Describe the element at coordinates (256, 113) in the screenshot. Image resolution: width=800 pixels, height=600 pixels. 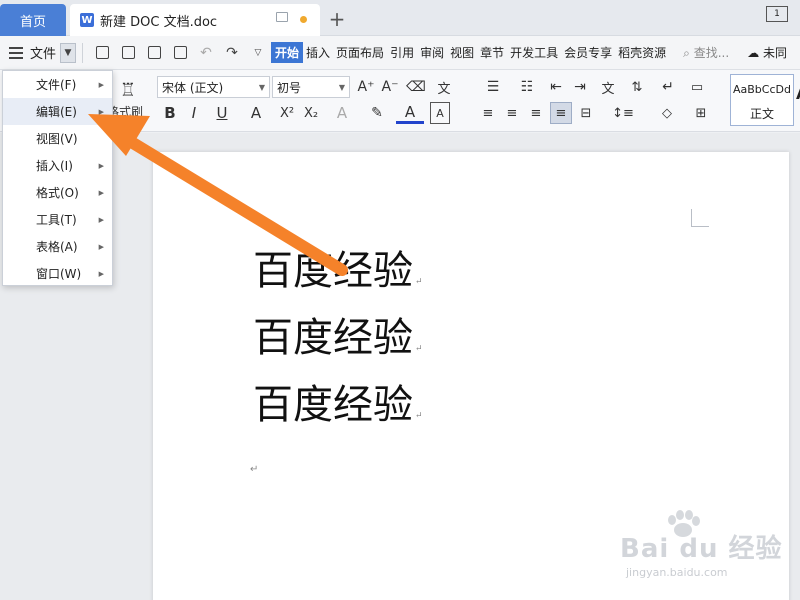
I see `strikethrough-button: A` at that location.